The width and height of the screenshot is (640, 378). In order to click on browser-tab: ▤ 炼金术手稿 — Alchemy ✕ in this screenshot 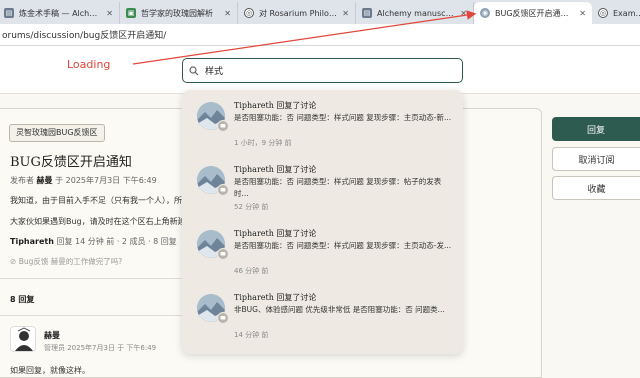, I will do `click(60, 13)`.